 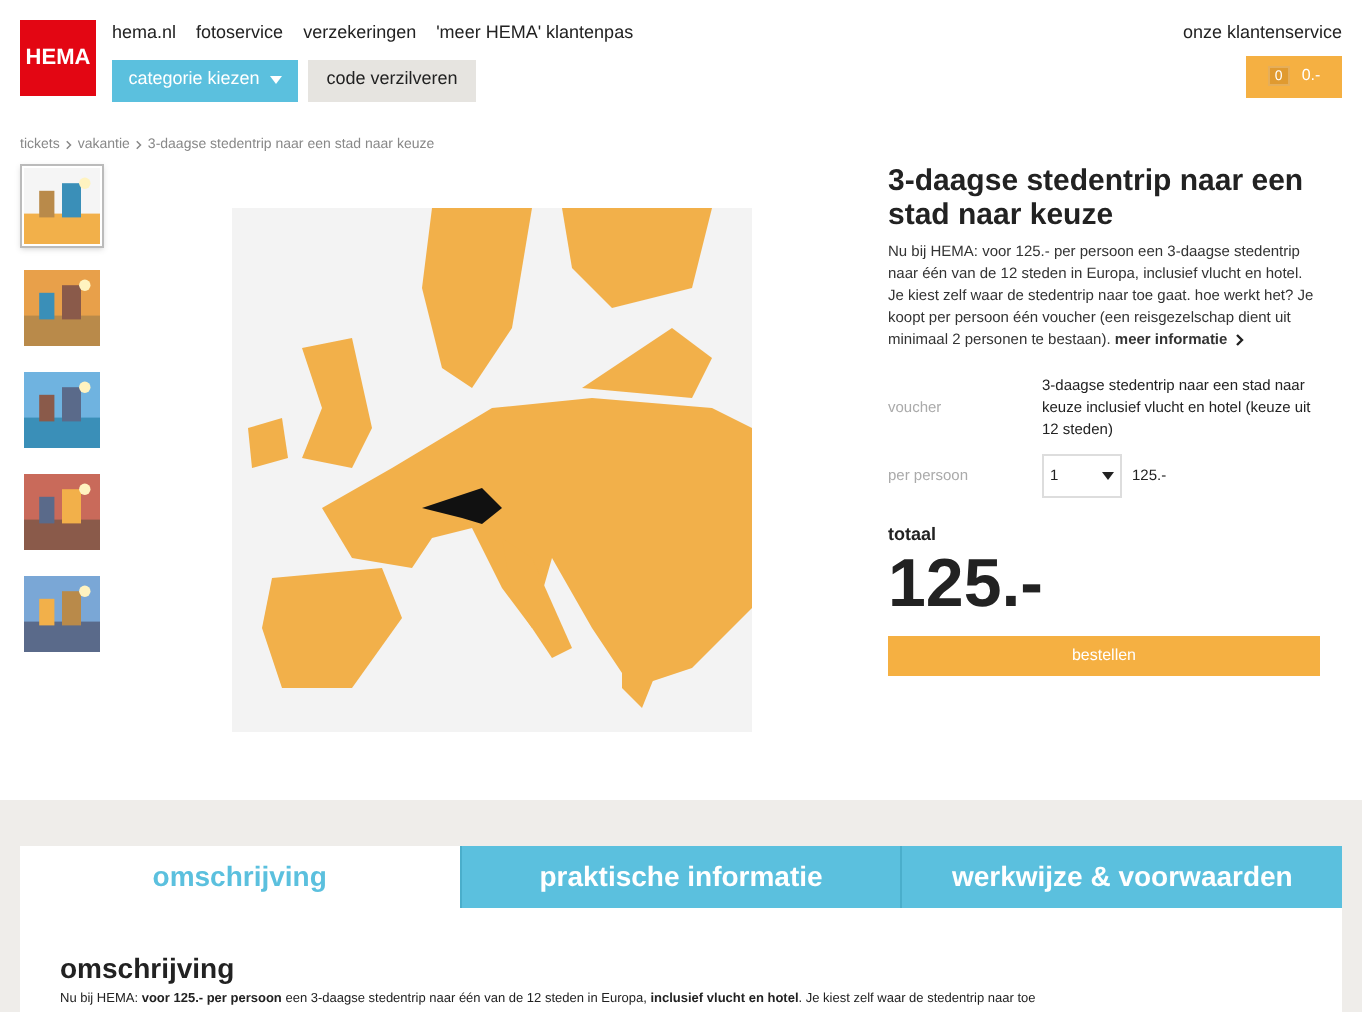 What do you see at coordinates (1097, 198) in the screenshot?
I see `product-title: 3-daagse stedentrip naar een stad naar keuze` at bounding box center [1097, 198].